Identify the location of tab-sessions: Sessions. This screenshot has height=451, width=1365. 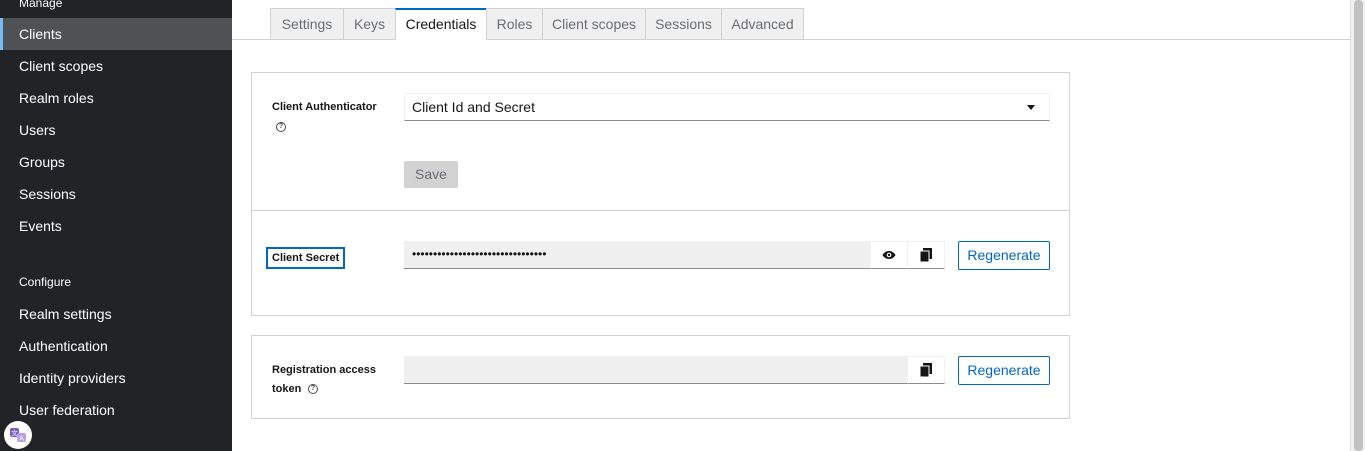
(683, 24).